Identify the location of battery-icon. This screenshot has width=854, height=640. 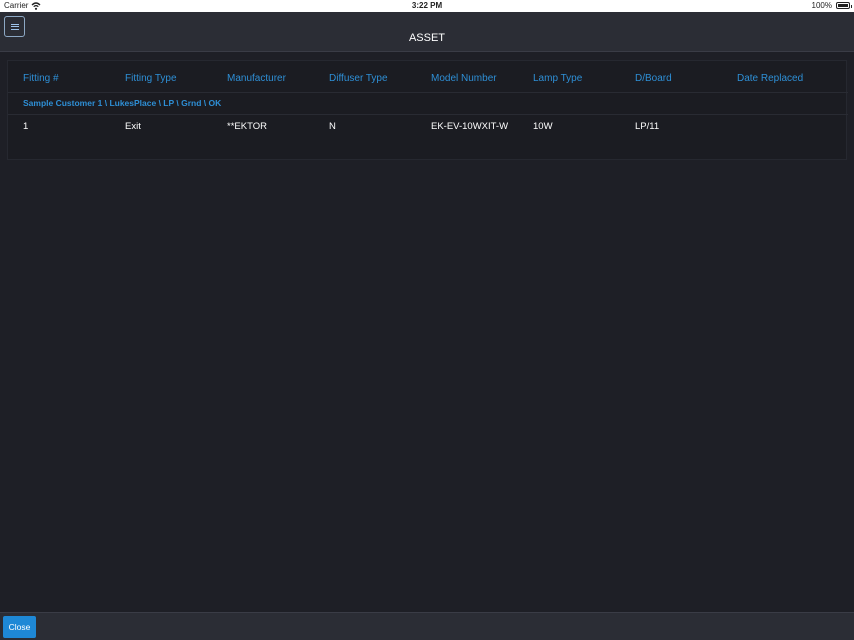
(844, 5).